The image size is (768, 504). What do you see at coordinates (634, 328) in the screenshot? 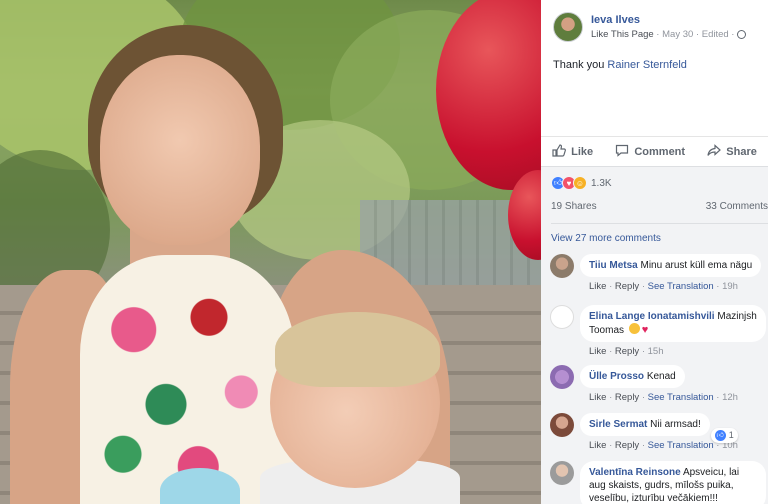
I see `smile-emoji-icon` at bounding box center [634, 328].